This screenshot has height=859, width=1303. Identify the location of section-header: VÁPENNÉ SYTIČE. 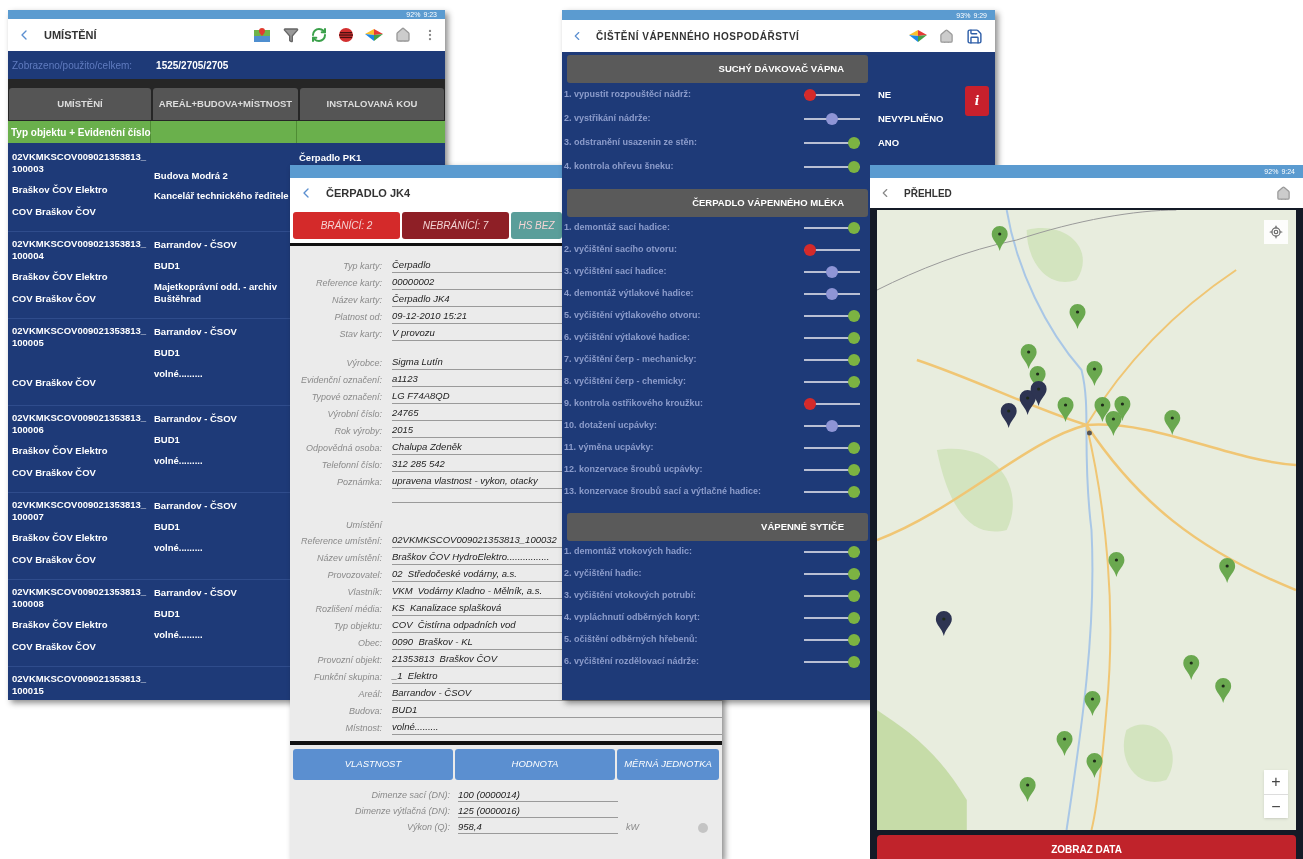
(717, 527).